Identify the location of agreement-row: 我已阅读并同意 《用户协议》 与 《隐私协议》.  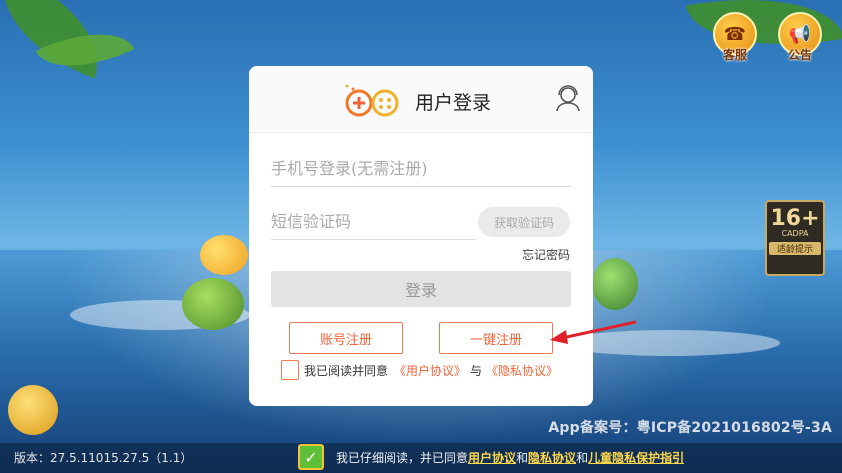
(419, 370).